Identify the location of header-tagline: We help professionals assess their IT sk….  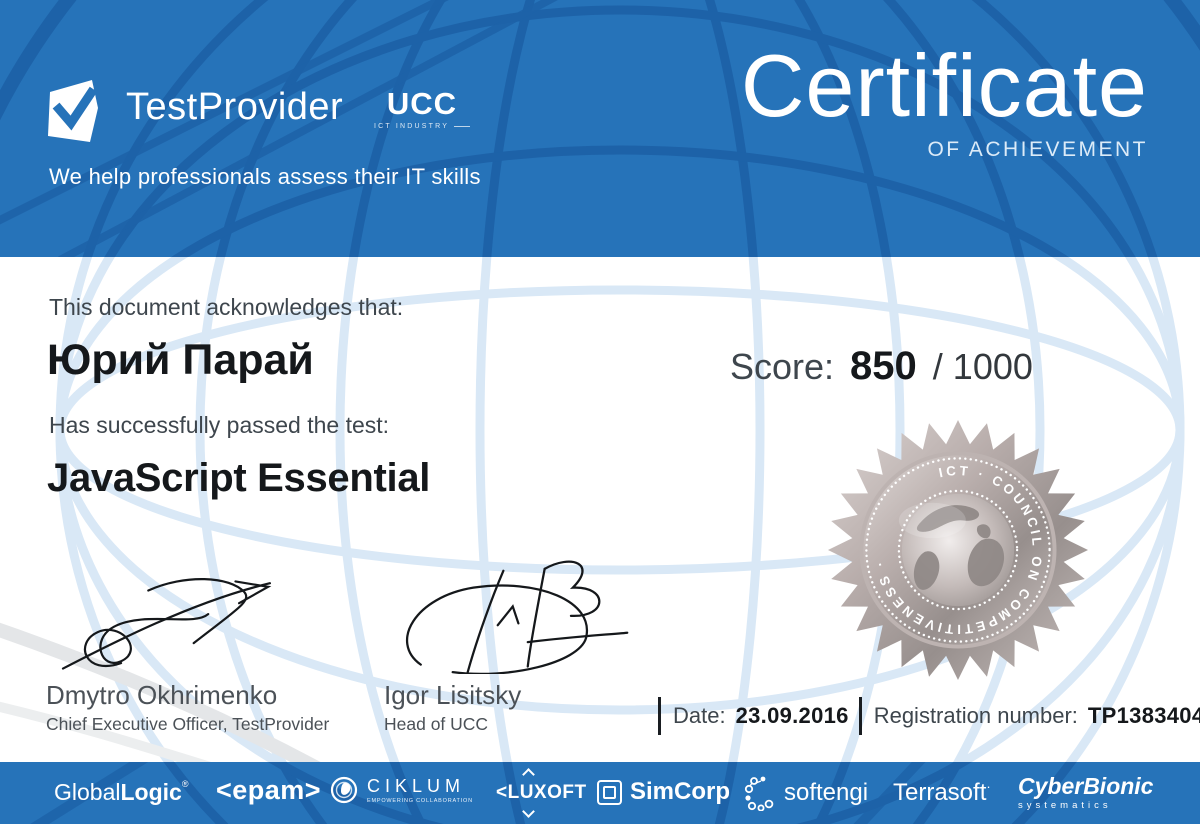
(265, 176).